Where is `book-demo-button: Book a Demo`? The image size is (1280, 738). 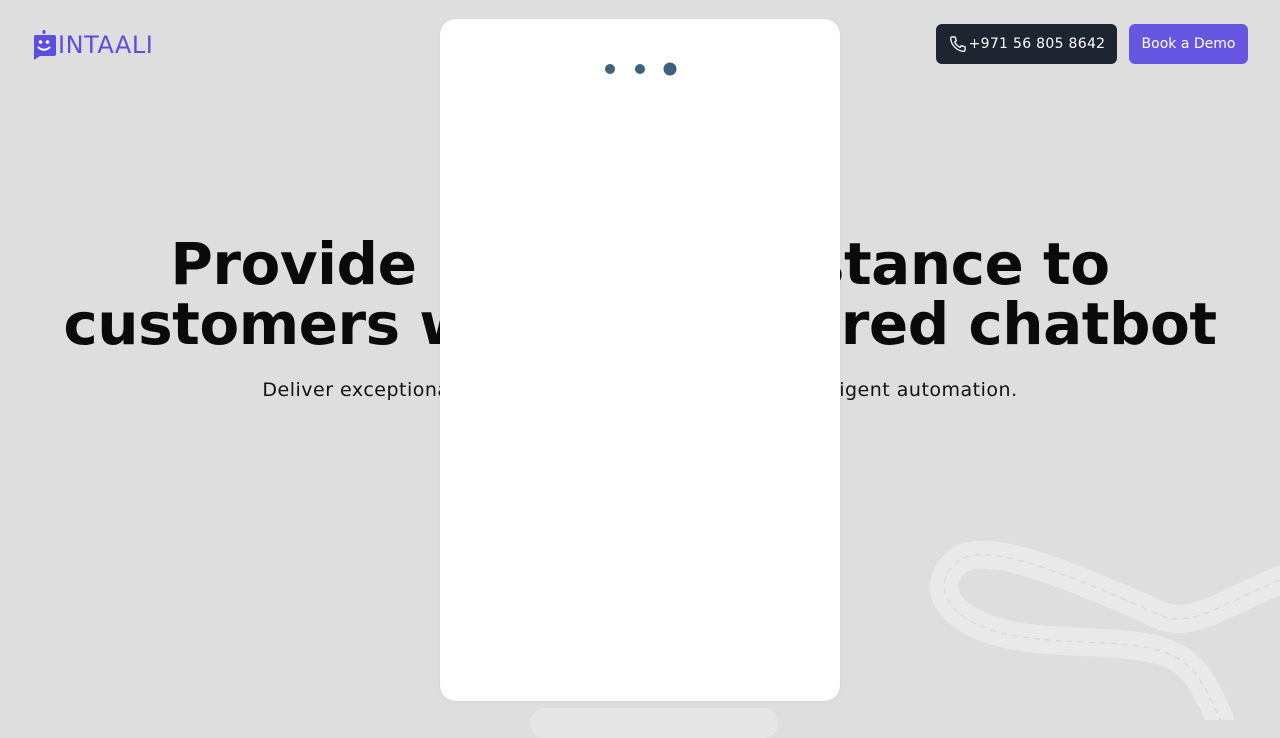 book-demo-button: Book a Demo is located at coordinates (1188, 44).